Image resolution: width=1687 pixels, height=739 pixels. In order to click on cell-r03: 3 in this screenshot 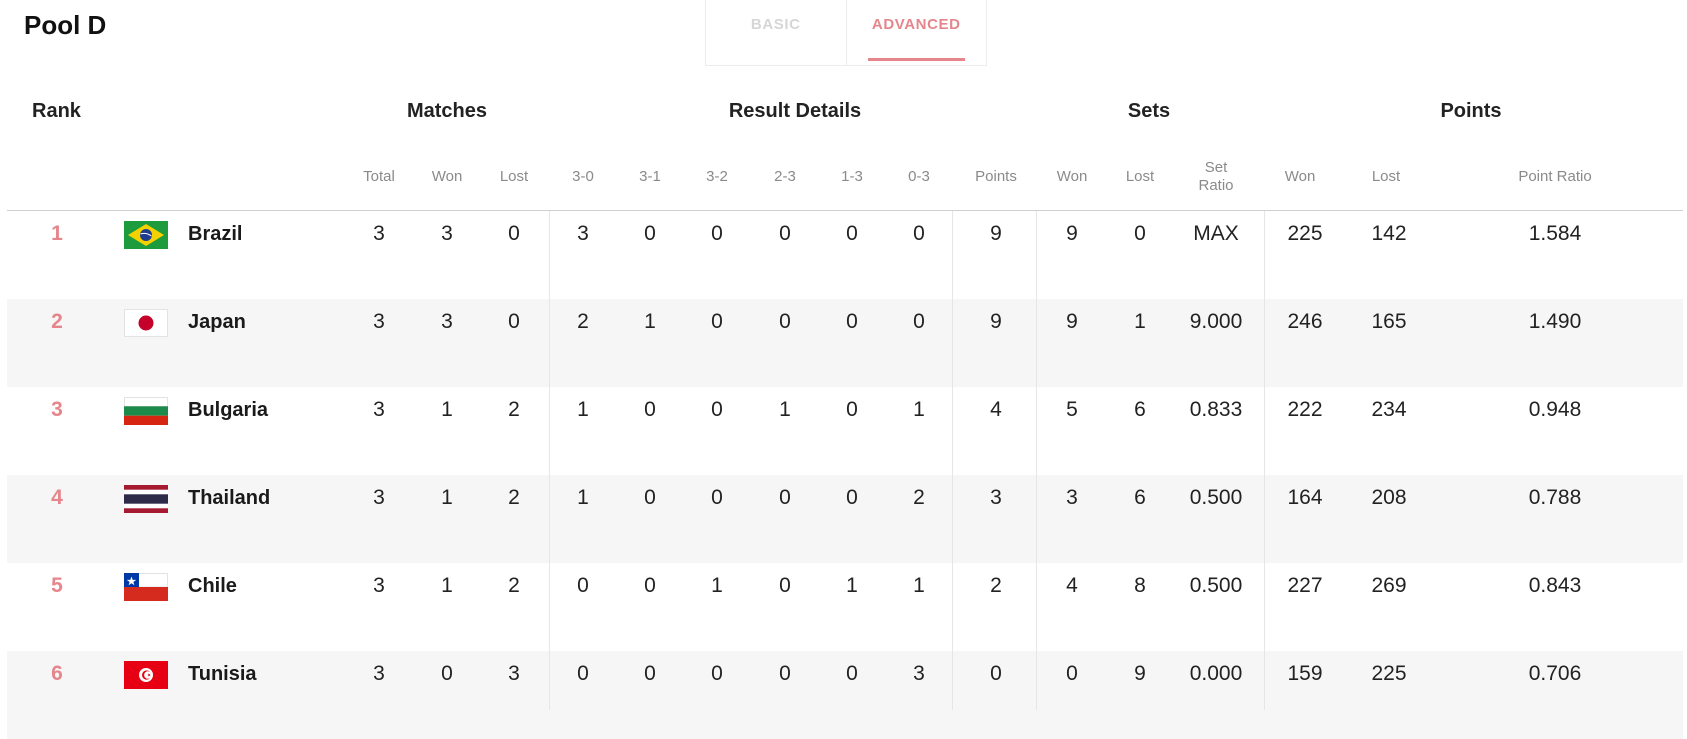, I will do `click(919, 673)`.